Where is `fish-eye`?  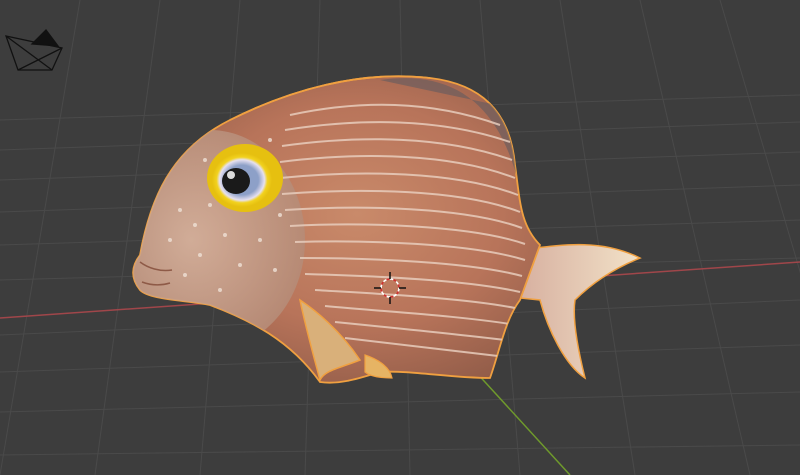 fish-eye is located at coordinates (245, 178).